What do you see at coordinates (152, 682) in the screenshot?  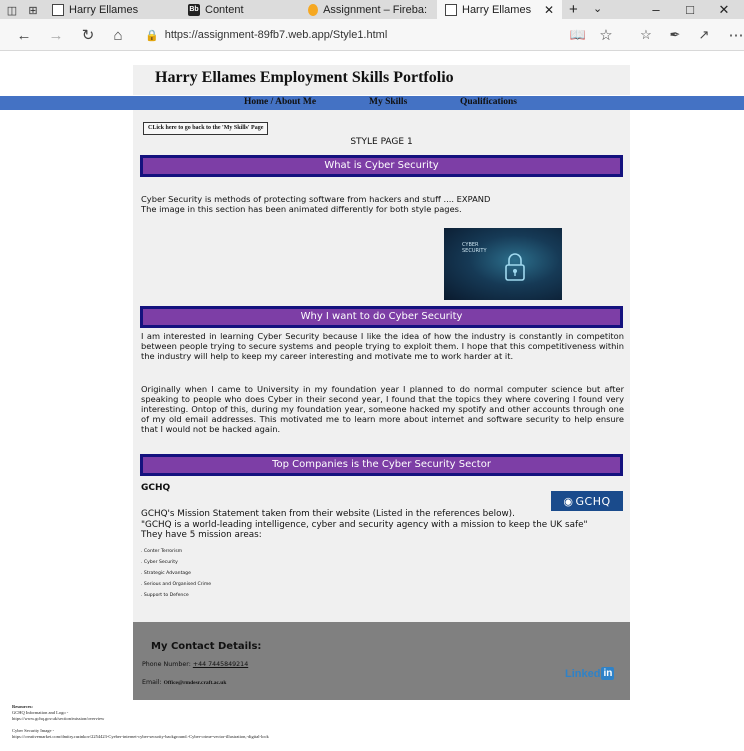 I see `email-label: Email:` at bounding box center [152, 682].